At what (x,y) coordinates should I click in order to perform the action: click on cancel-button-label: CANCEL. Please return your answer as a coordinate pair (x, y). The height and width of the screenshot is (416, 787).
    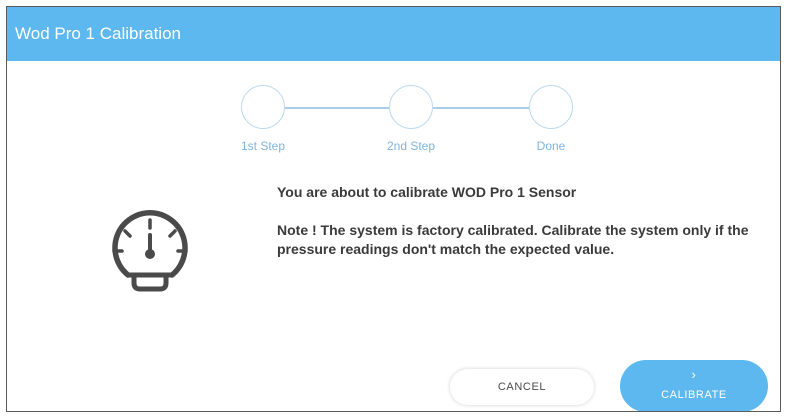
    Looking at the image, I should click on (522, 387).